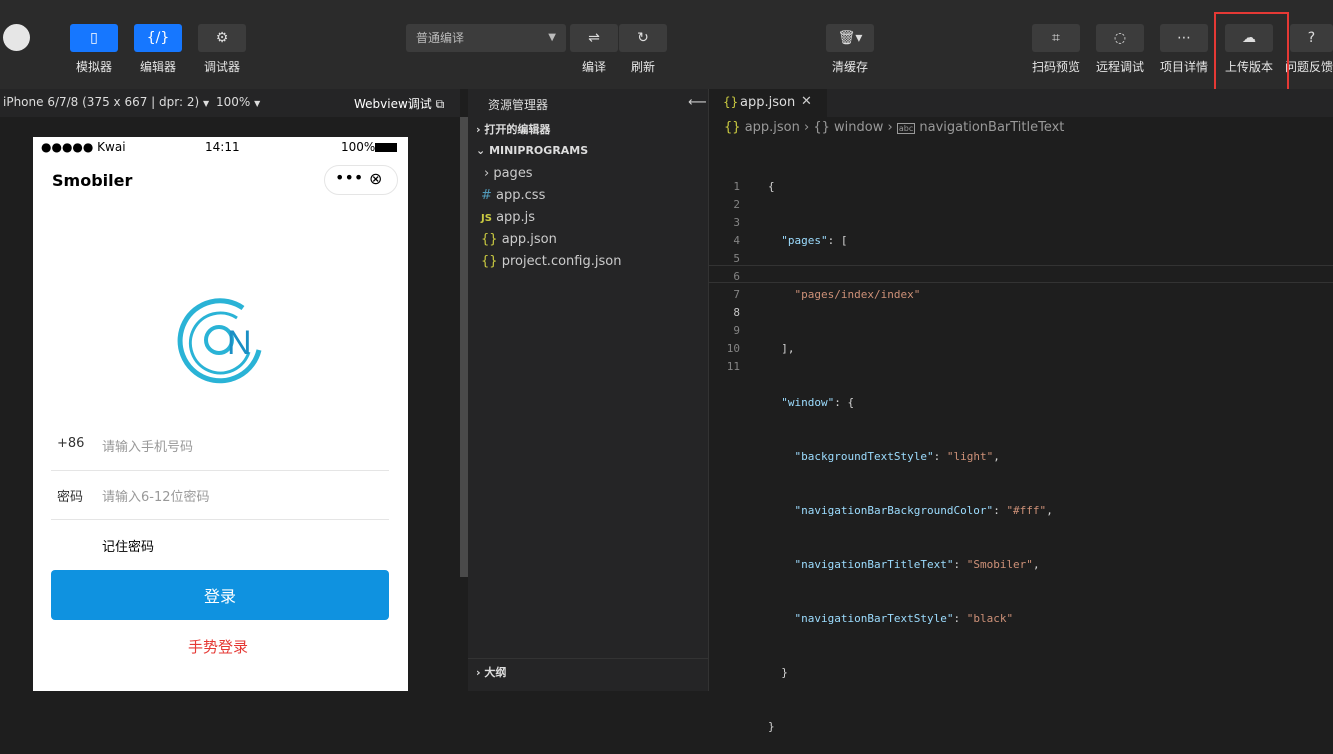 This screenshot has width=1333, height=754. What do you see at coordinates (906, 128) in the screenshot?
I see `string-icon: abc` at bounding box center [906, 128].